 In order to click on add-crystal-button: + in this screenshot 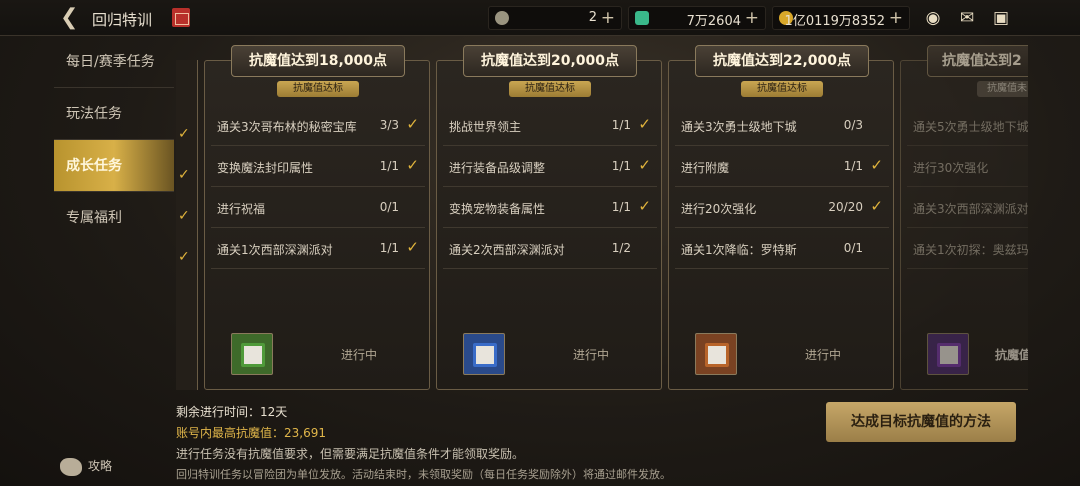, I will do `click(752, 18)`.